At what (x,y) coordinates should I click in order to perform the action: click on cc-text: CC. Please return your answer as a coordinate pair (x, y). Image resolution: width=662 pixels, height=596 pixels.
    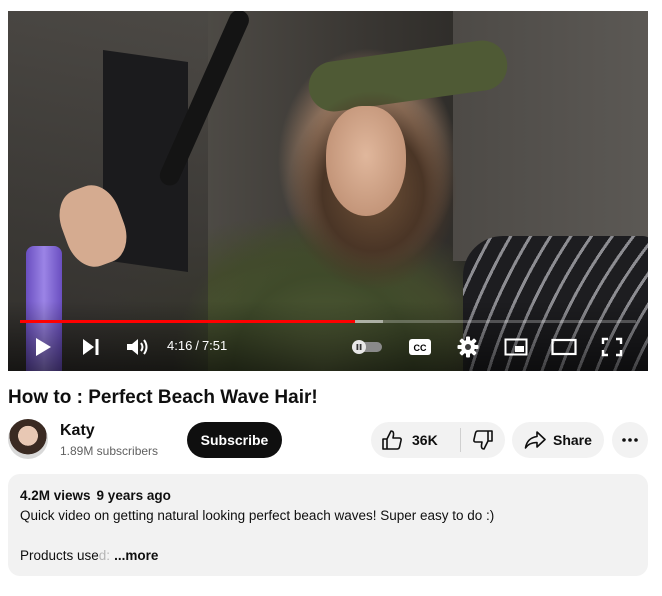
    Looking at the image, I should click on (420, 348).